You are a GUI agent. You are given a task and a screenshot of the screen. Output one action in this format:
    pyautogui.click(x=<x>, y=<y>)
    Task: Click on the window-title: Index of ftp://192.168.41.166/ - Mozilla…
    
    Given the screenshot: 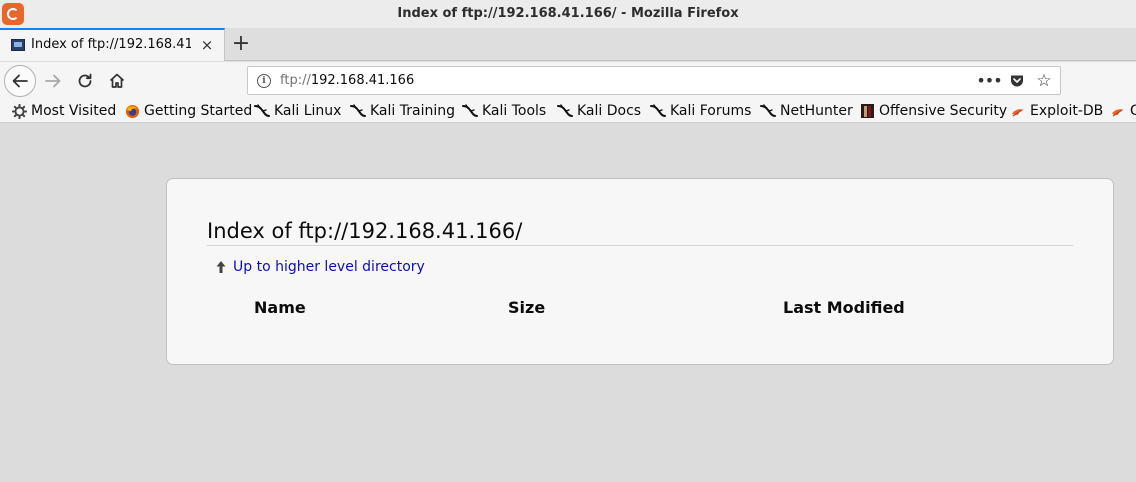 What is the action you would take?
    pyautogui.click(x=568, y=13)
    